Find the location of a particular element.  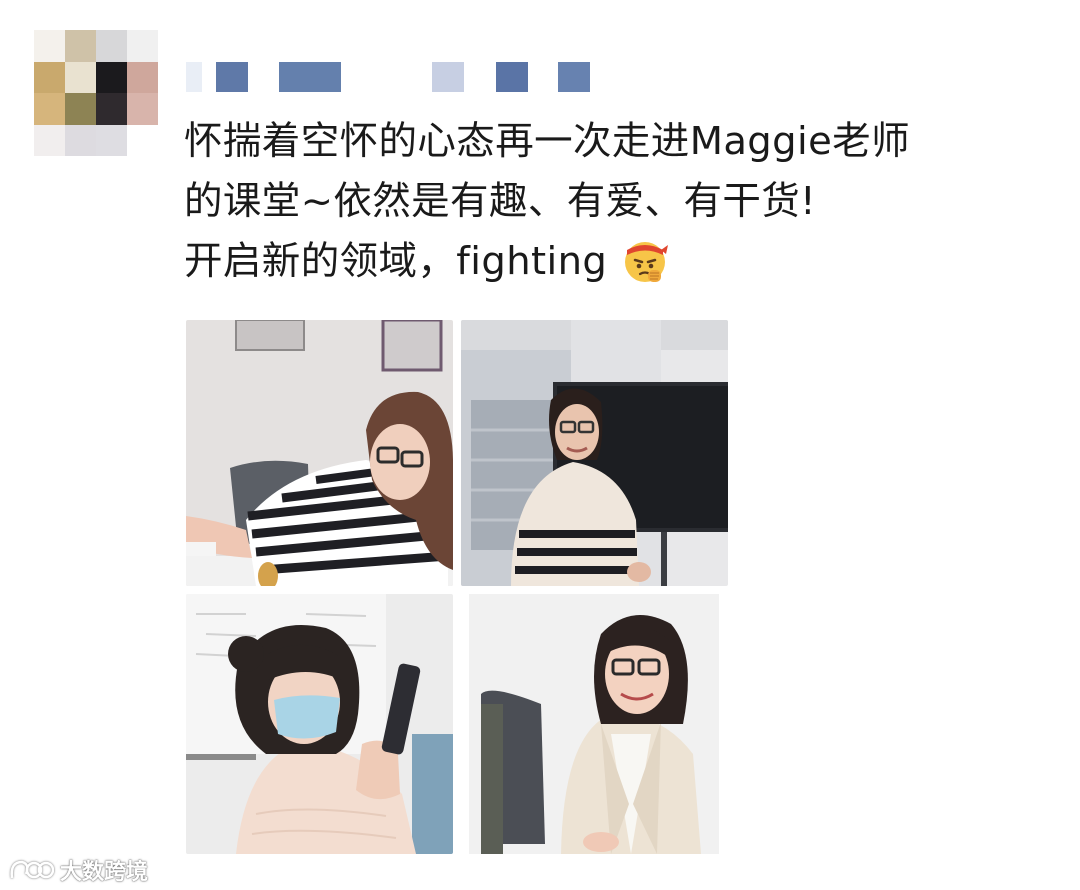

watermark: 大数跨境 is located at coordinates (78, 870).